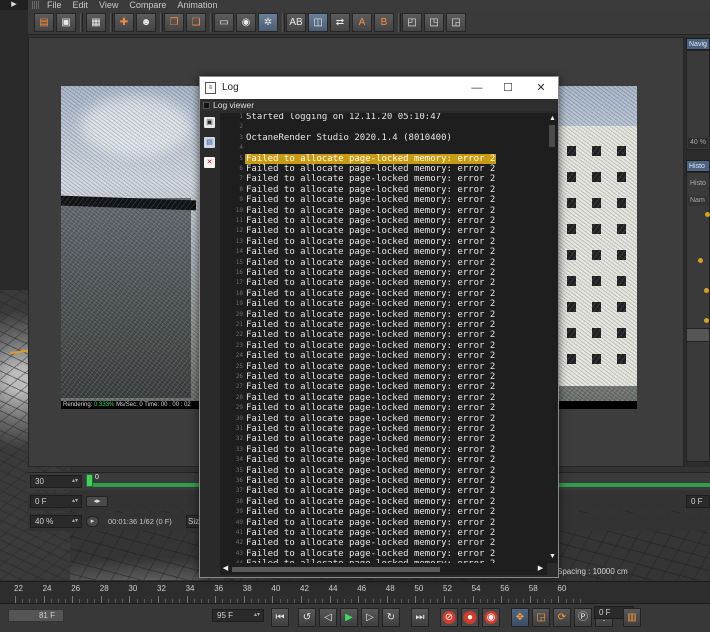 The image size is (710, 632). Describe the element at coordinates (698, 184) in the screenshot. I see `history-subtab: Histo` at that location.